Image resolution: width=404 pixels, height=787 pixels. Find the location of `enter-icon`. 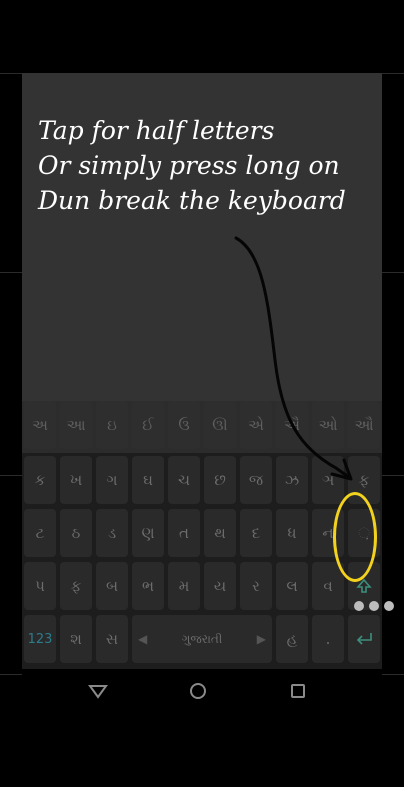

enter-icon is located at coordinates (364, 639).